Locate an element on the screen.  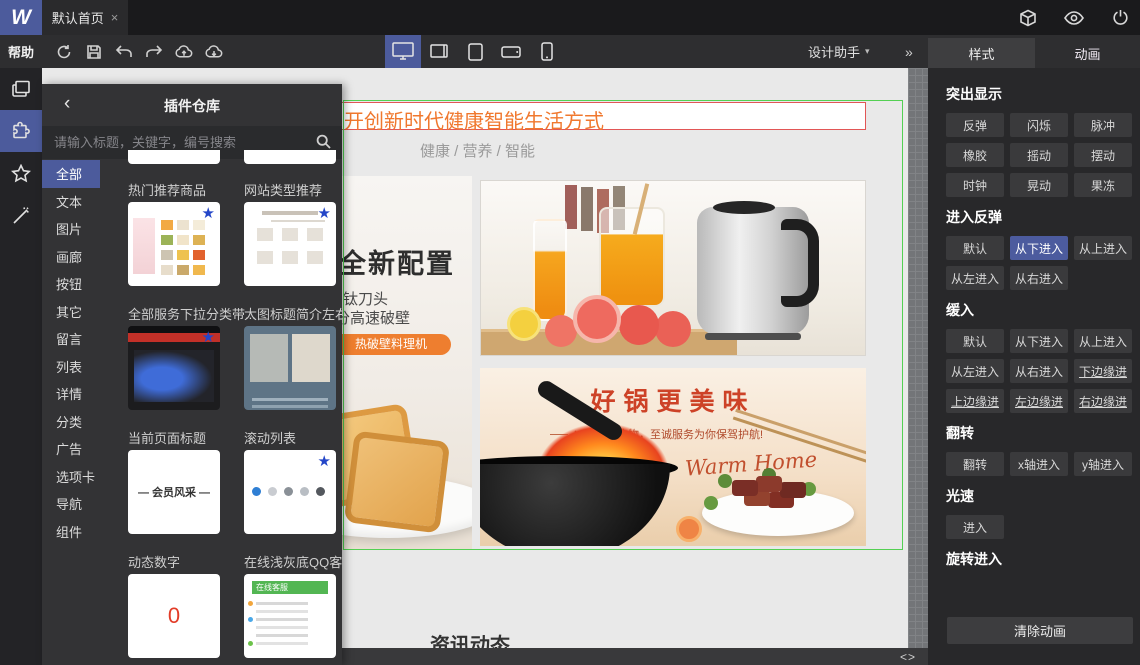
plugin-card: 在线浅灰底QQ客服 ★ 在线客服 is located at coordinates (293, 605).